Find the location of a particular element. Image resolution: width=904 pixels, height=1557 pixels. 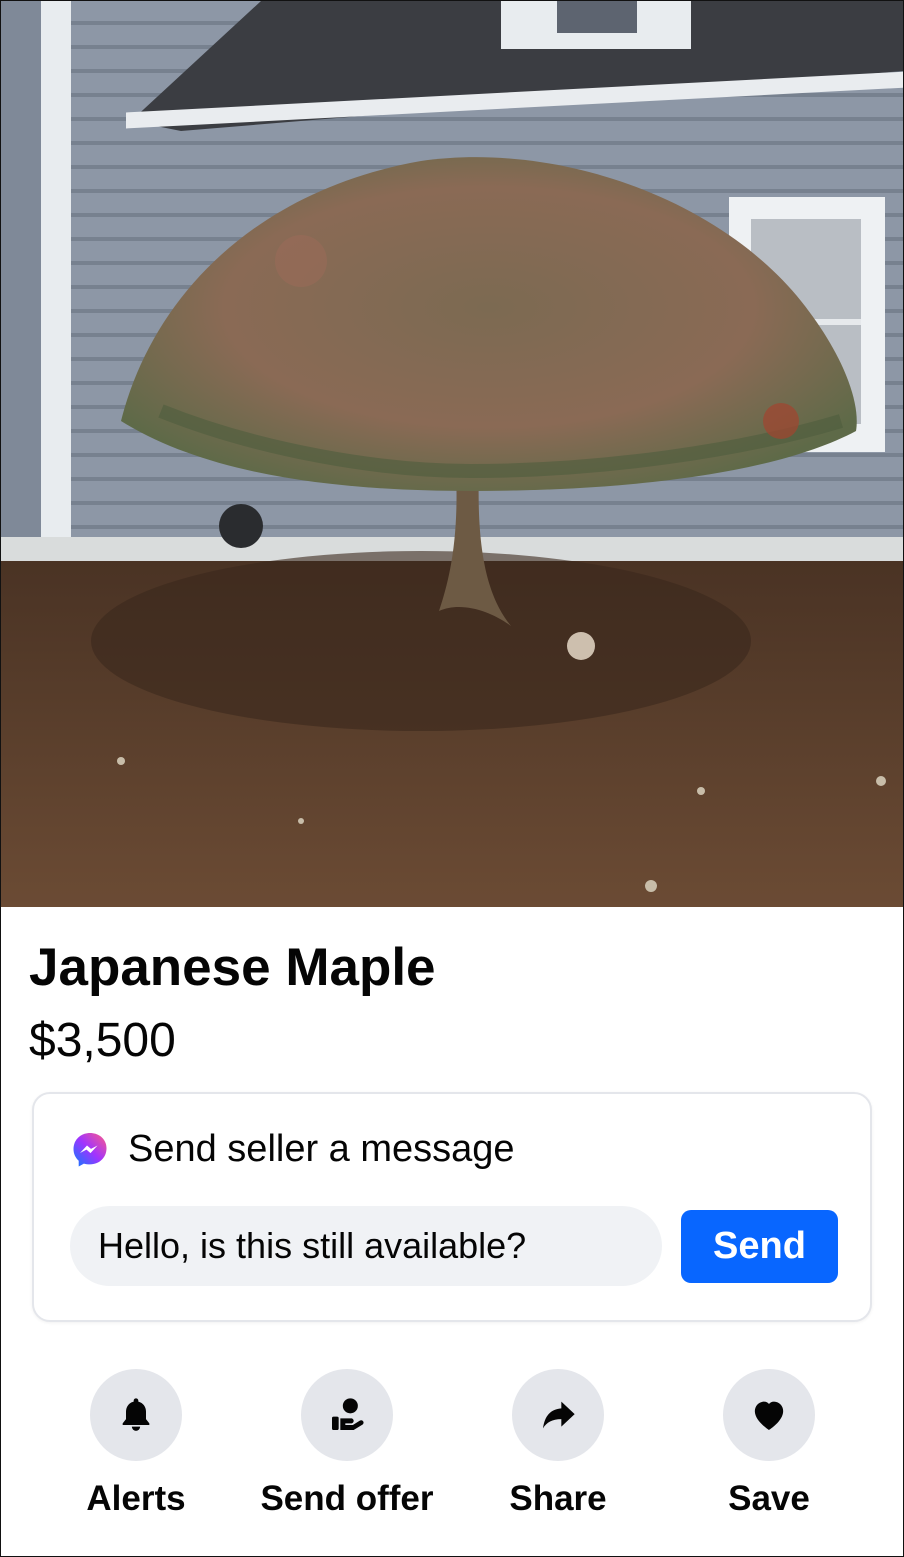

action-bar: Alerts Send offer Share Save is located at coordinates (452, 1449).